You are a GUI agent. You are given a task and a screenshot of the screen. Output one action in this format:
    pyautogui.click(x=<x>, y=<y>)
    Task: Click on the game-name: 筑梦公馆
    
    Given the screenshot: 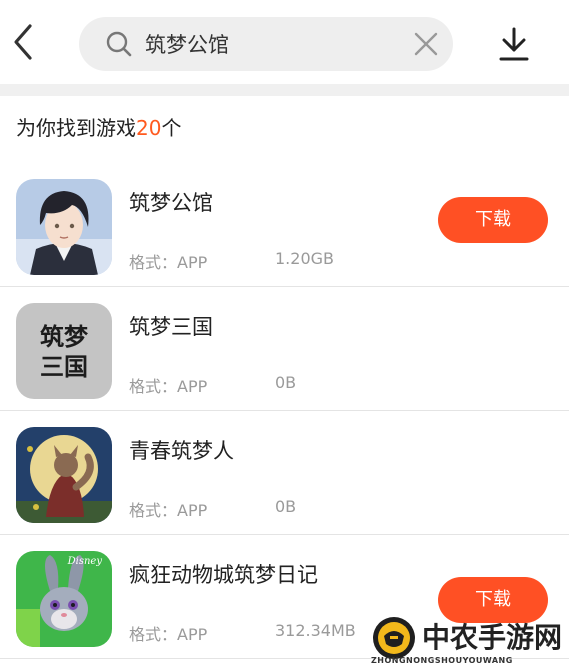 What is the action you would take?
    pyautogui.click(x=171, y=202)
    